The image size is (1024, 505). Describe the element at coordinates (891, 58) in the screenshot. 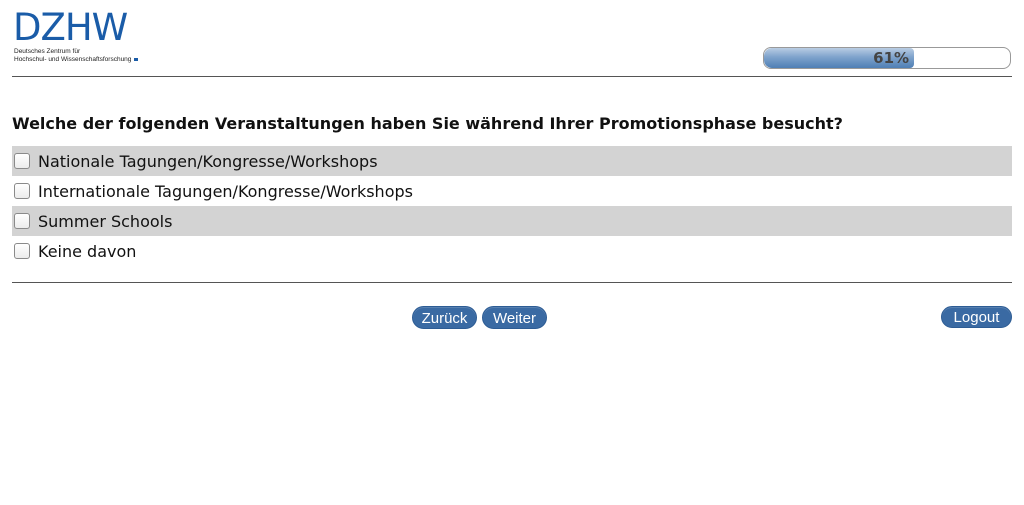

I see `progress-percent-label: 61%` at that location.